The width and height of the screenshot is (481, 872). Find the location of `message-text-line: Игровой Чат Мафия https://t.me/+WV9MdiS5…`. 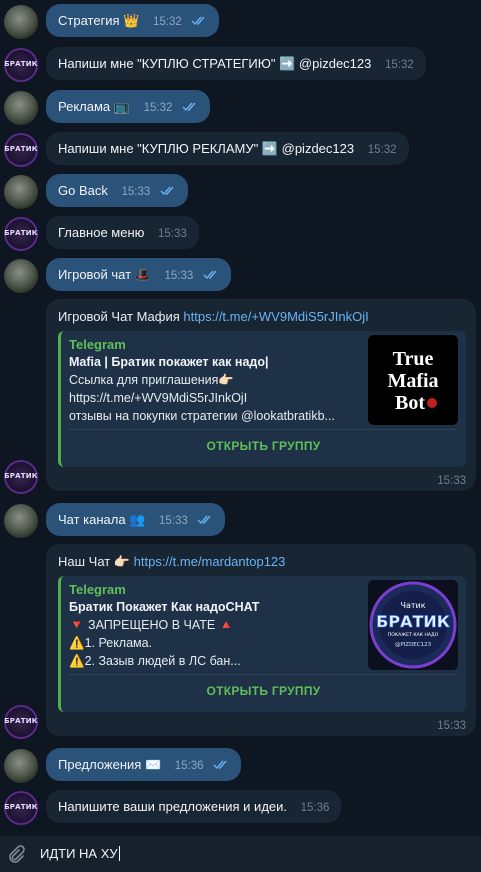

message-text-line: Игровой Чат Мафия https://t.me/+WV9MdiS5… is located at coordinates (213, 316).